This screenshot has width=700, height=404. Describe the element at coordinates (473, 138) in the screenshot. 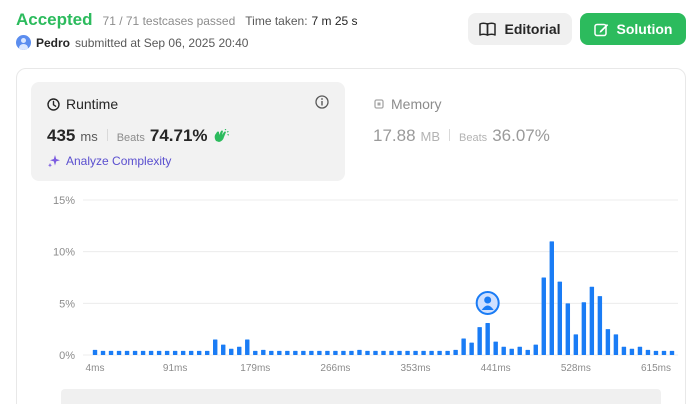

I see `memory-beats-label: Beats` at that location.